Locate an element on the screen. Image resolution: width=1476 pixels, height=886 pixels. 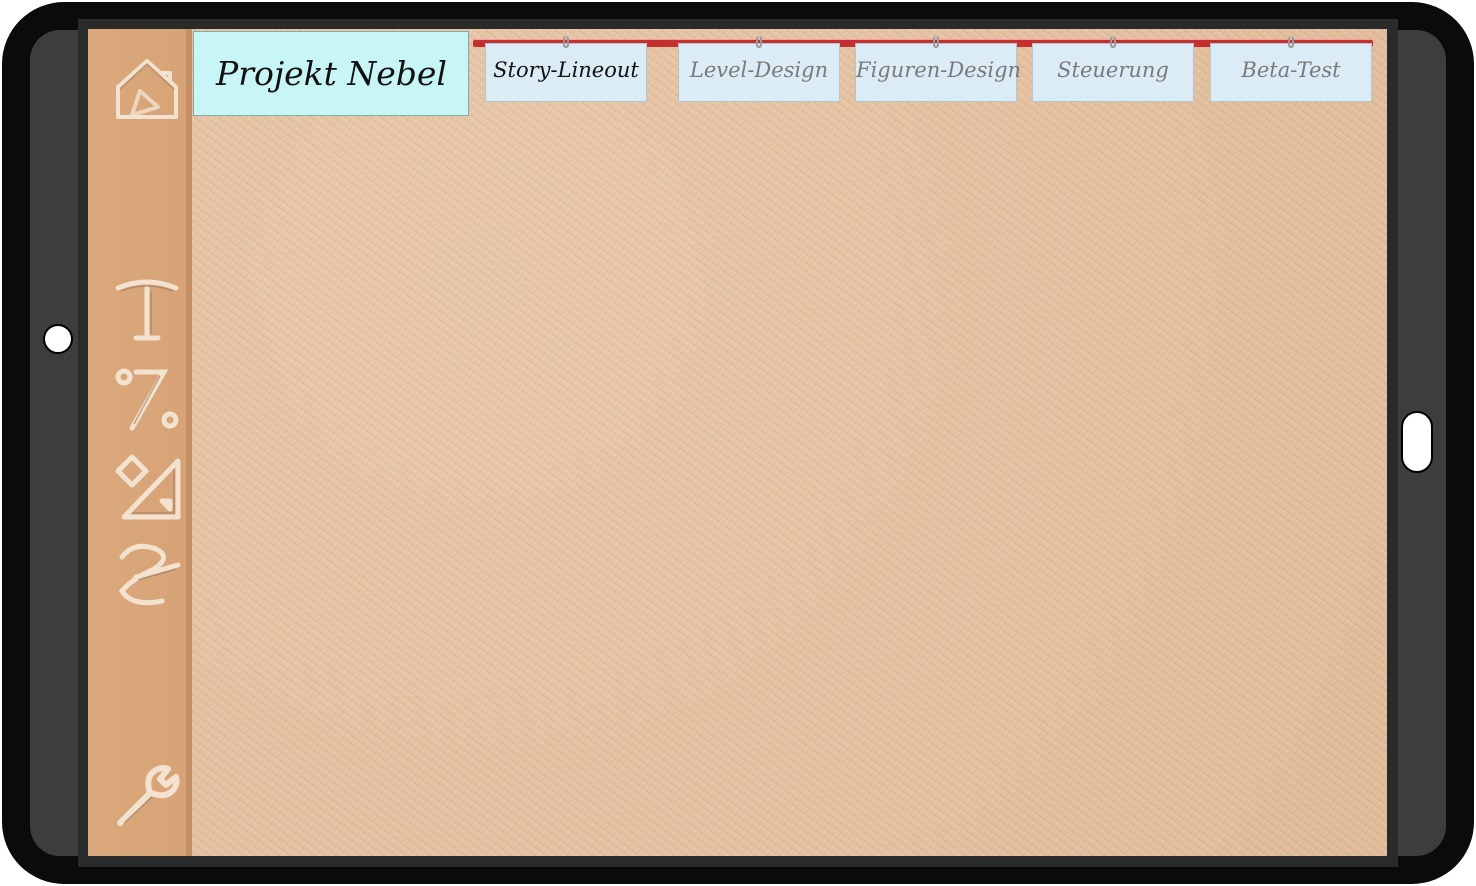
camera-icon is located at coordinates (58, 339).